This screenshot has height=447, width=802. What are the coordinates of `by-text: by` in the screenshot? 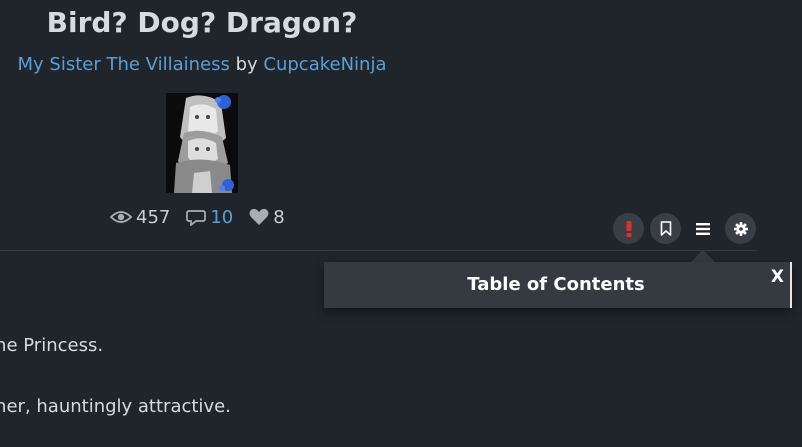 It's located at (246, 64).